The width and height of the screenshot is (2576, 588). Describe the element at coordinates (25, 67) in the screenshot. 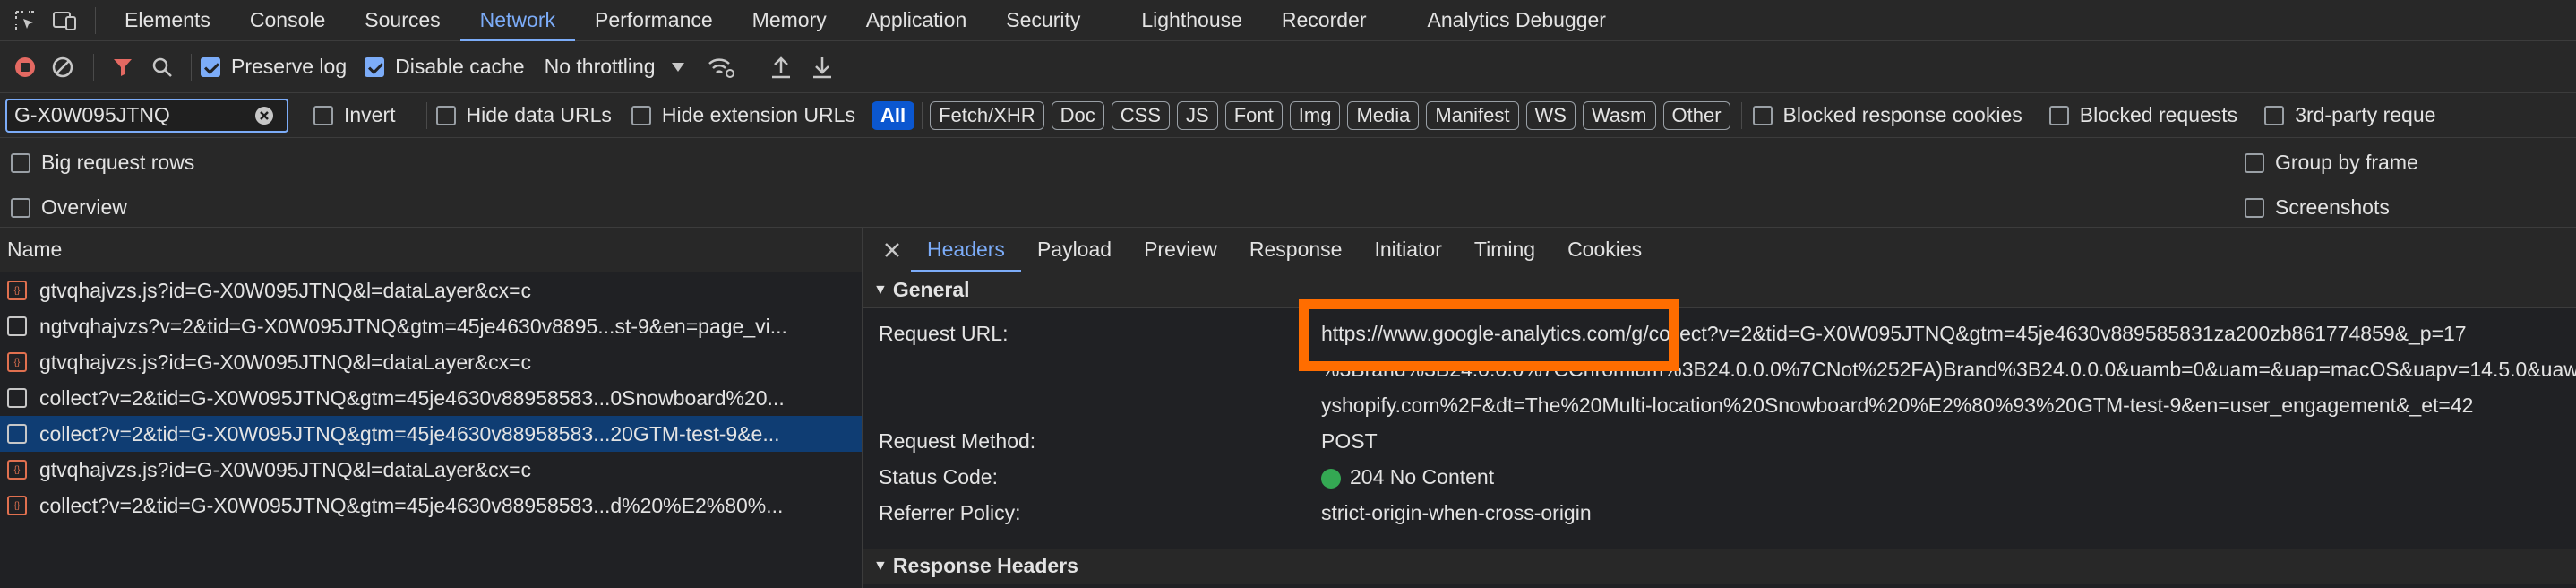

I see `record-stop-icon` at that location.